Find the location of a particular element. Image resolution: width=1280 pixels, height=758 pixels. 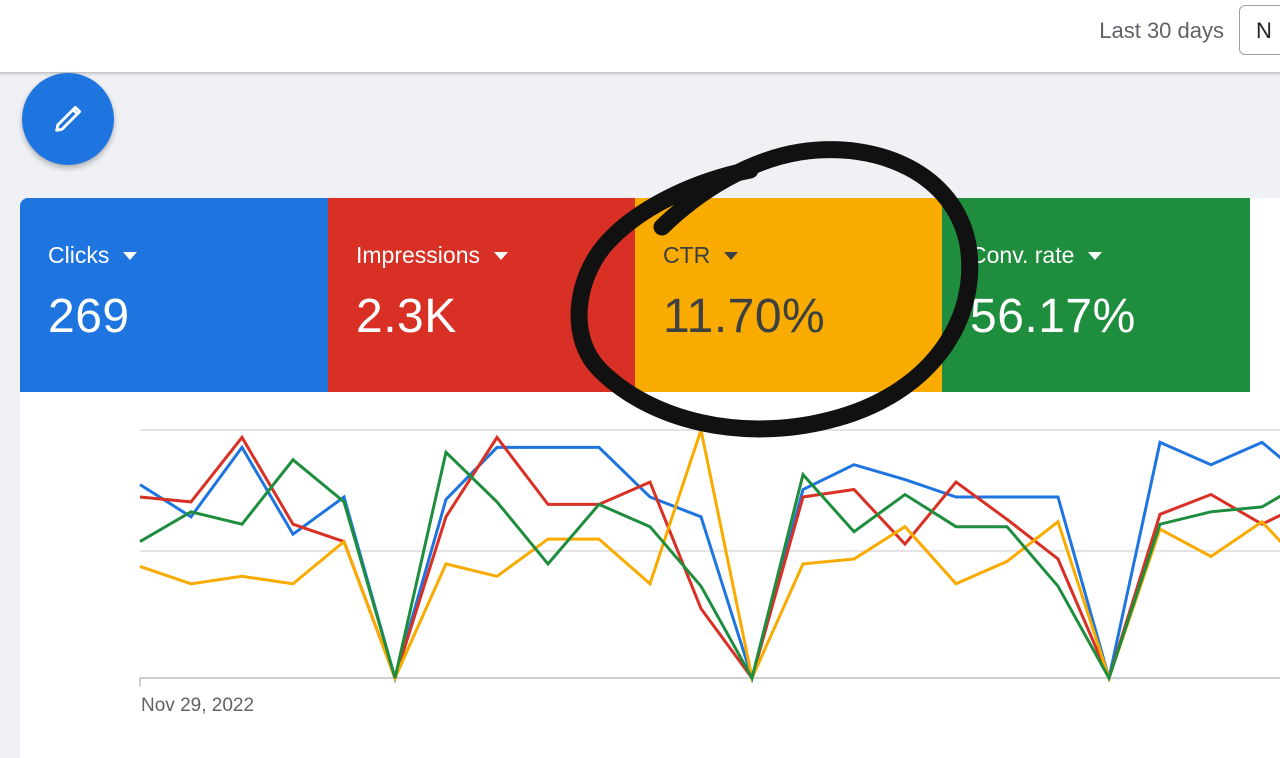

pencil-icon is located at coordinates (68, 118).